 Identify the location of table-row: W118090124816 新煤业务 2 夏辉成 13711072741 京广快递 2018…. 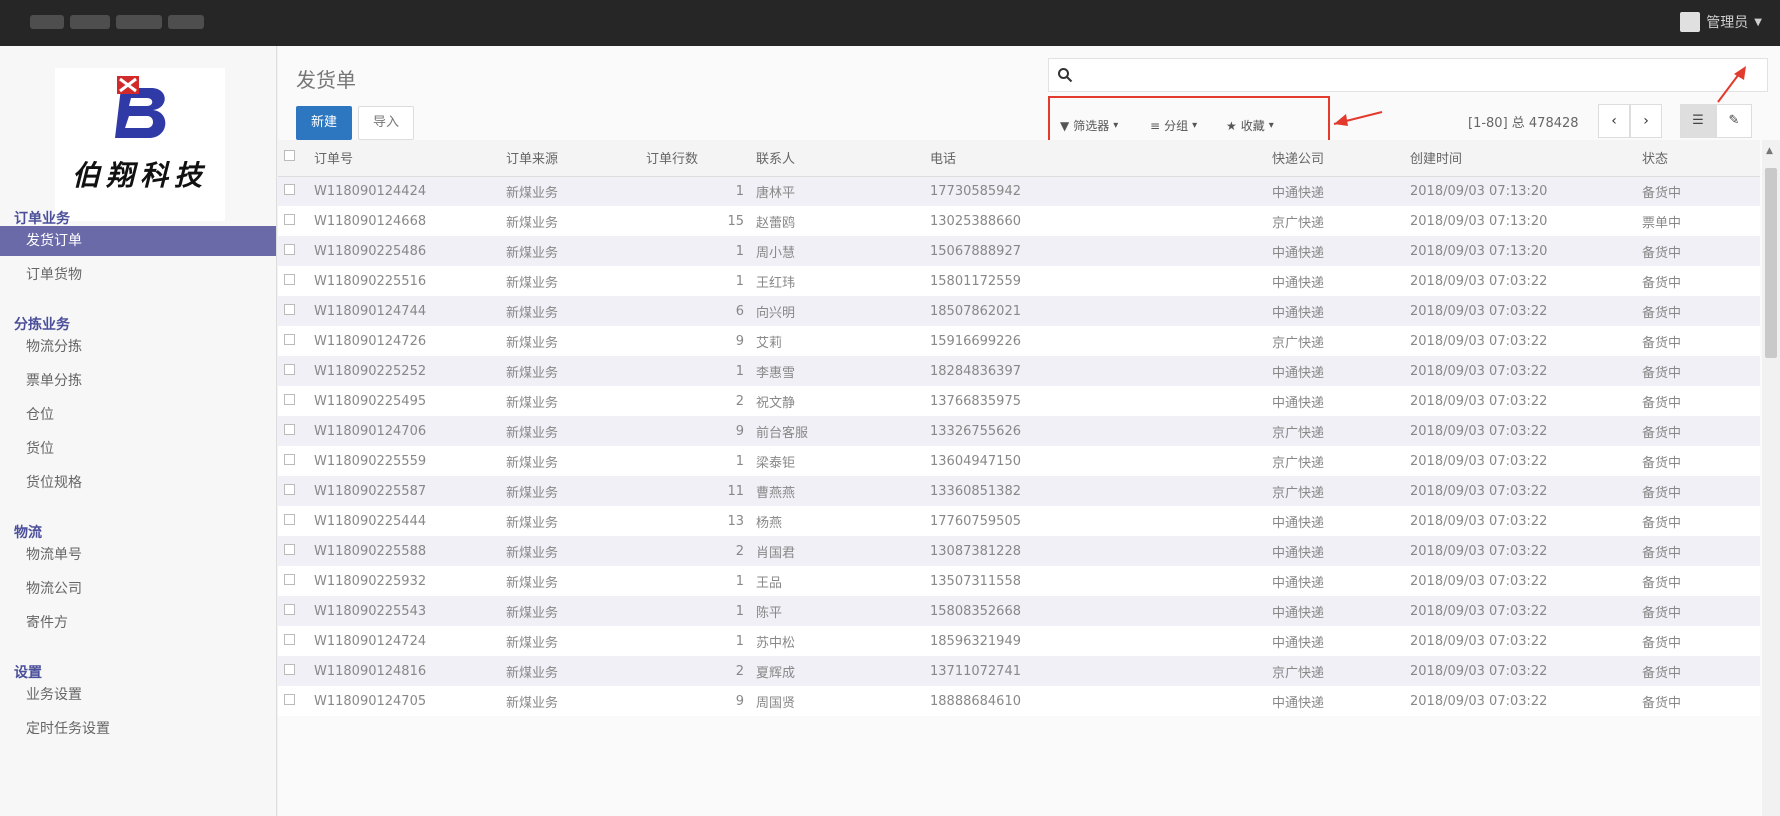
(1019, 671).